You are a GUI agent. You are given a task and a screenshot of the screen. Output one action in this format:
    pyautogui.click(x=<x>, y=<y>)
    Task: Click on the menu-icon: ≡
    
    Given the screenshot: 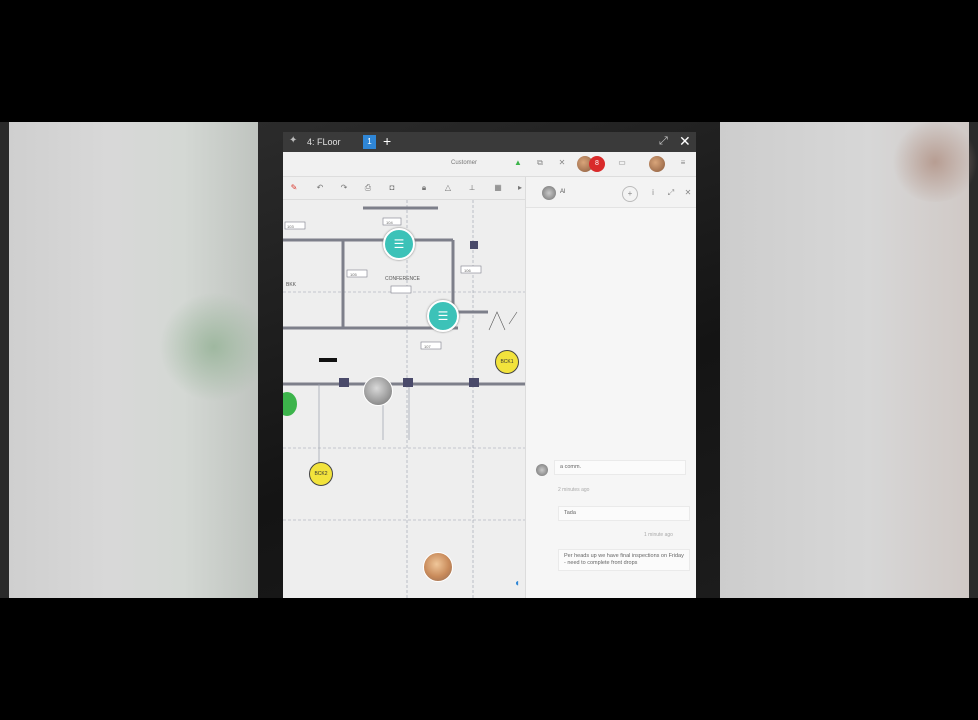 What is the action you would take?
    pyautogui.click(x=683, y=163)
    